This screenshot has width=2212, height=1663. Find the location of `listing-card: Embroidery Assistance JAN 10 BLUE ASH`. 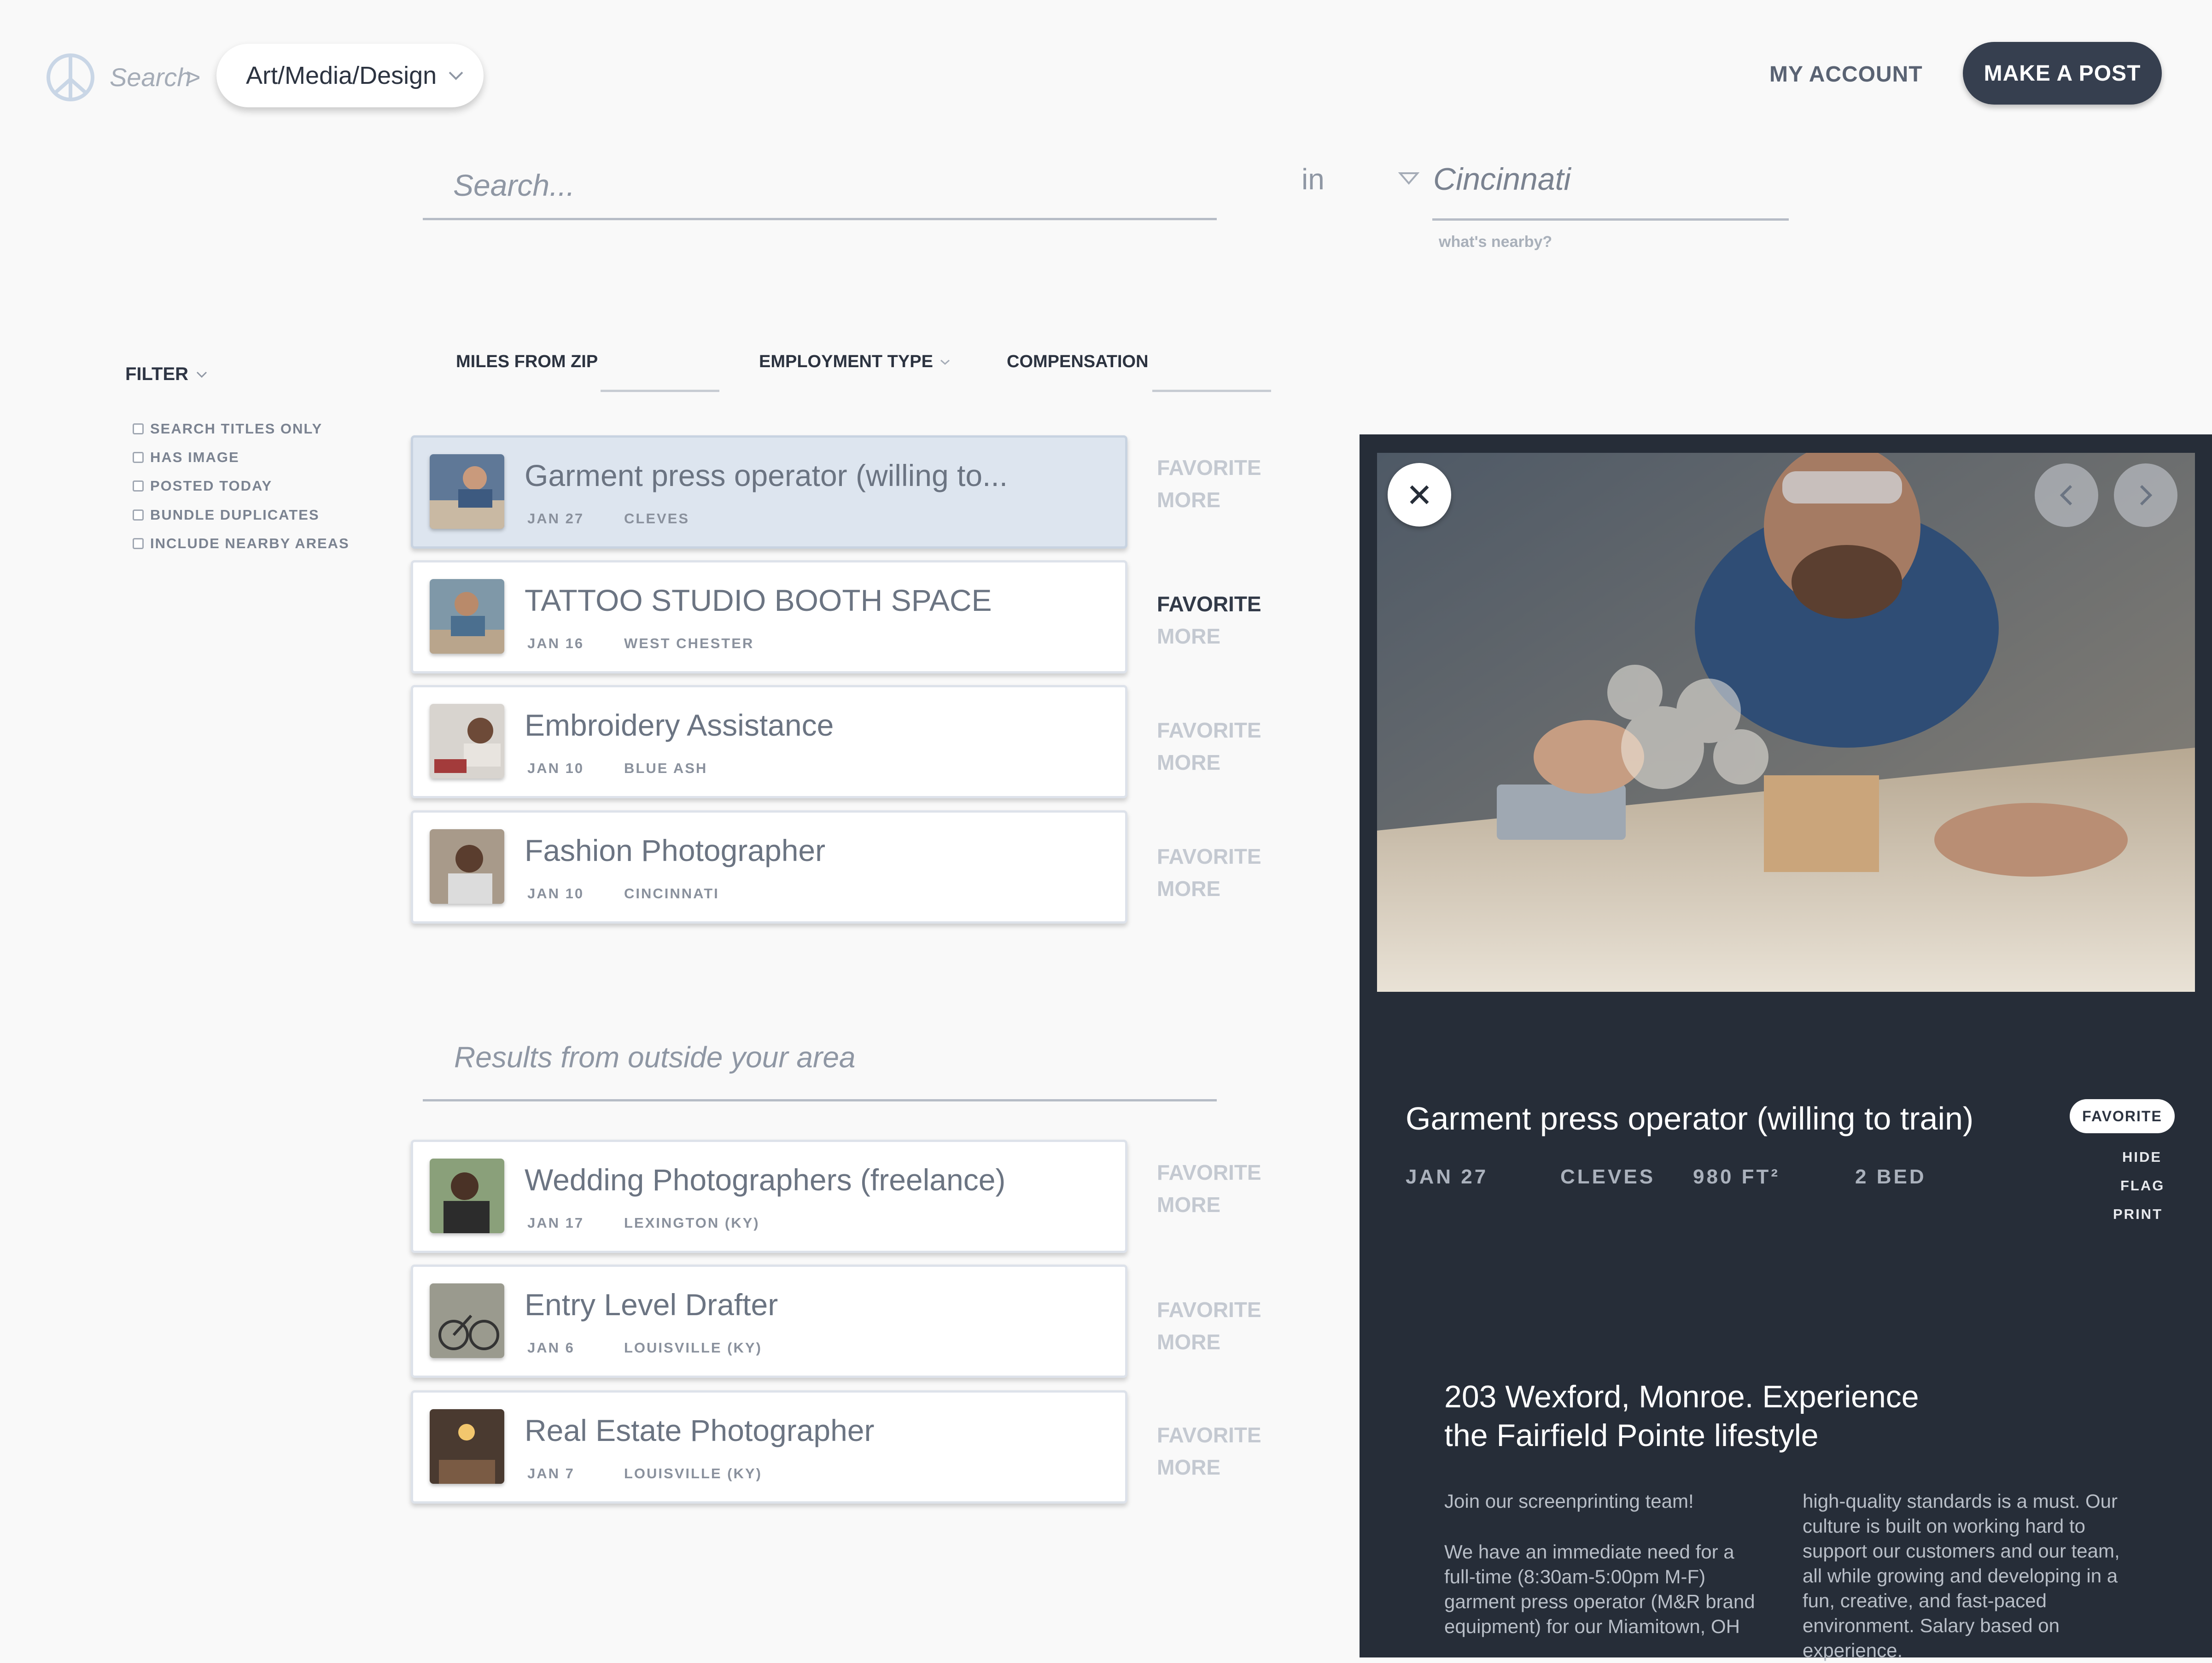

listing-card: Embroidery Assistance JAN 10 BLUE ASH is located at coordinates (769, 741).